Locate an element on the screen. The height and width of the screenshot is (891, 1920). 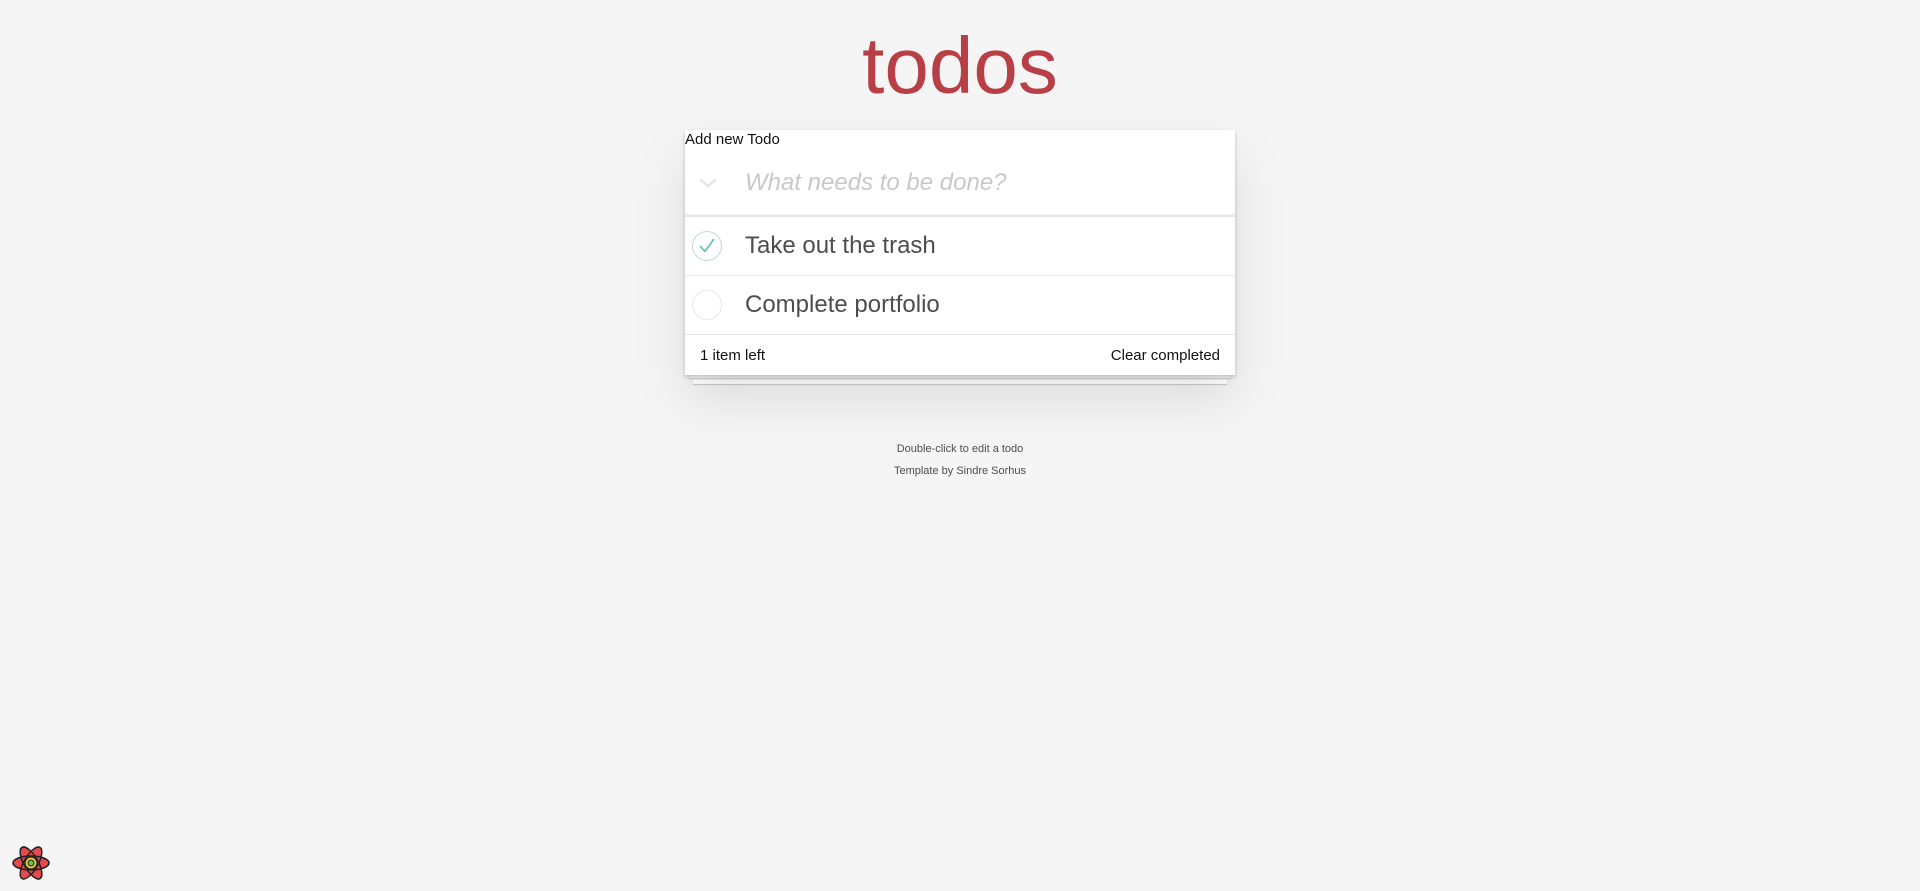
stack-shadow-layer is located at coordinates (960, 381).